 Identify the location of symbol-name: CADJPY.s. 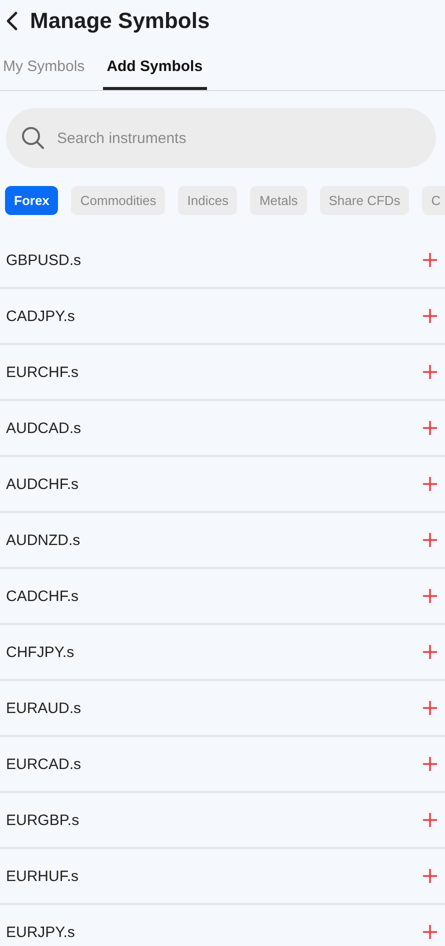
(40, 316).